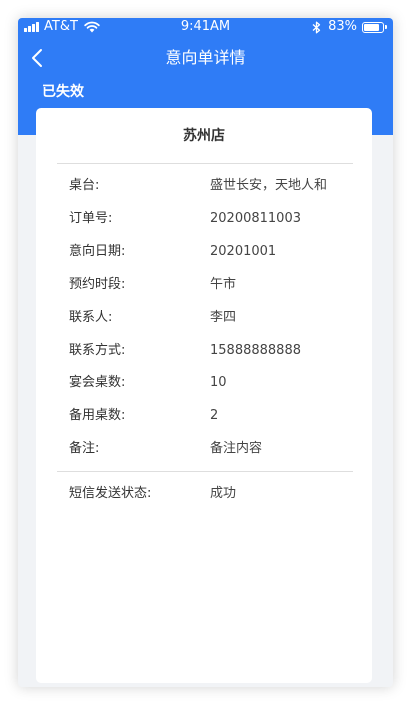 The height and width of the screenshot is (705, 412). Describe the element at coordinates (223, 284) in the screenshot. I see `field-value: 午市` at that location.